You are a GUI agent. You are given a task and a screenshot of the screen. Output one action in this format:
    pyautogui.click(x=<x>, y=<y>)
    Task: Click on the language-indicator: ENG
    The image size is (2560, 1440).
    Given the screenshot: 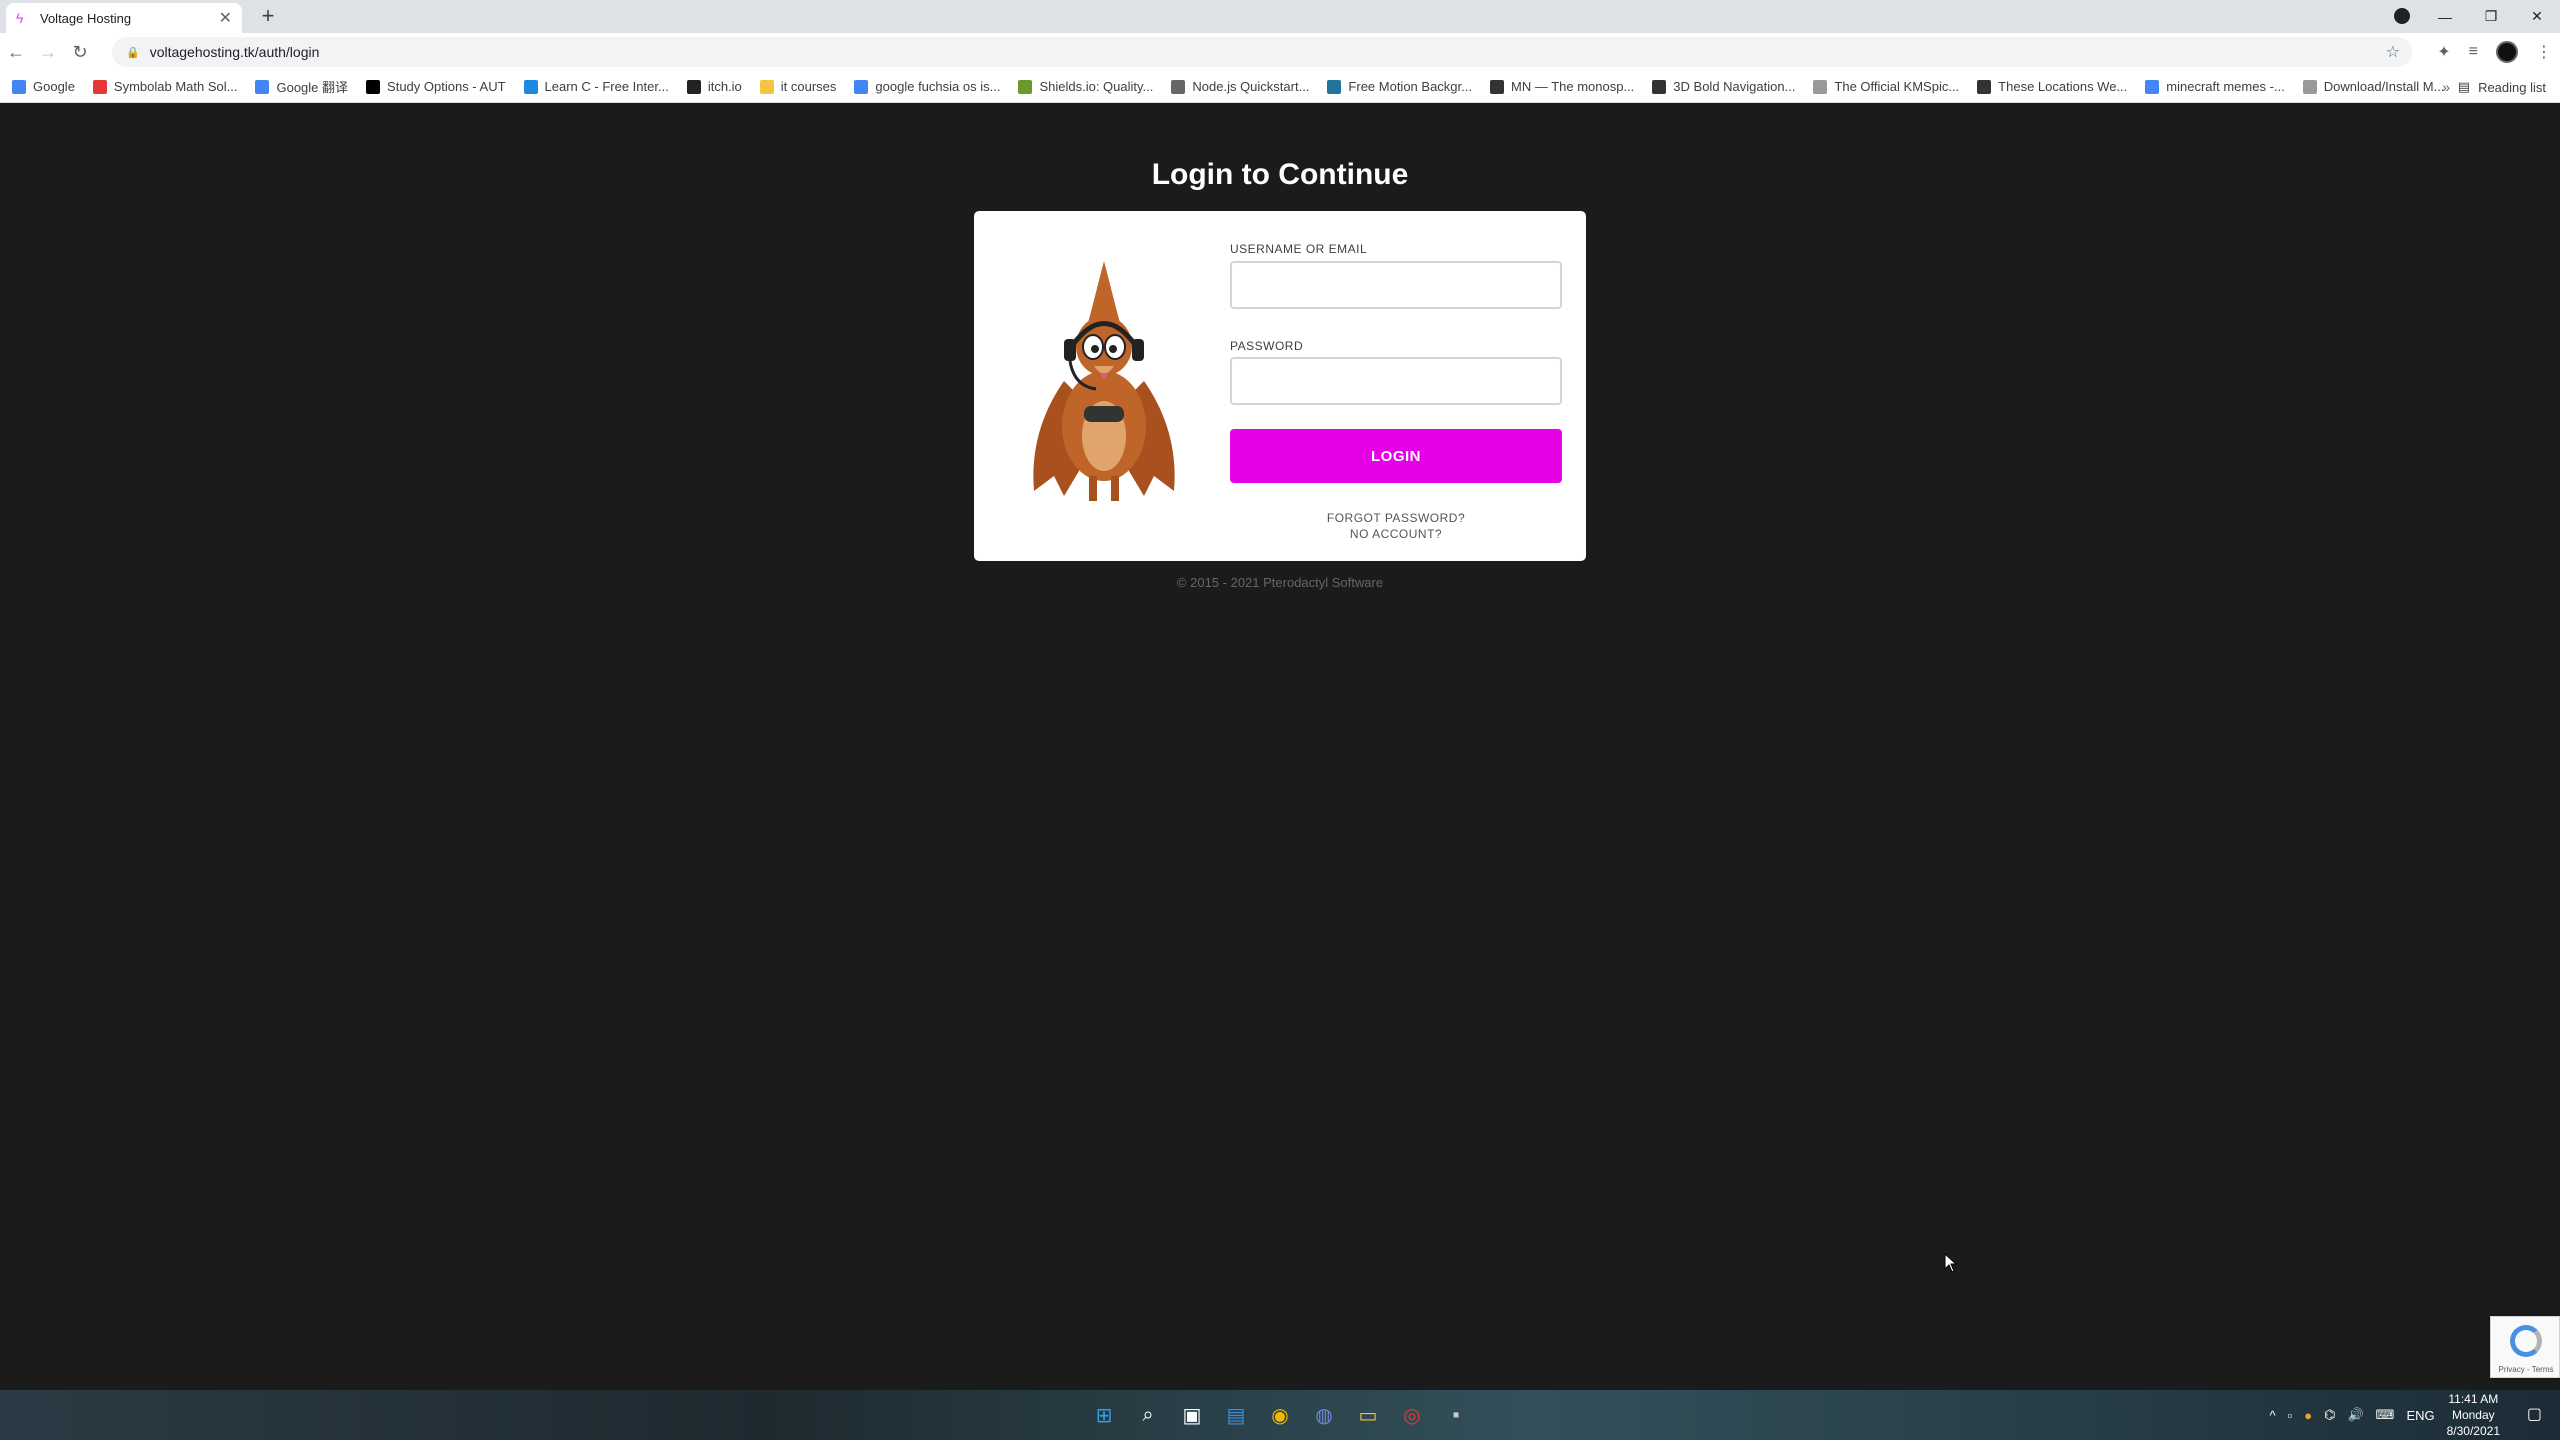 What is the action you would take?
    pyautogui.click(x=2420, y=1415)
    